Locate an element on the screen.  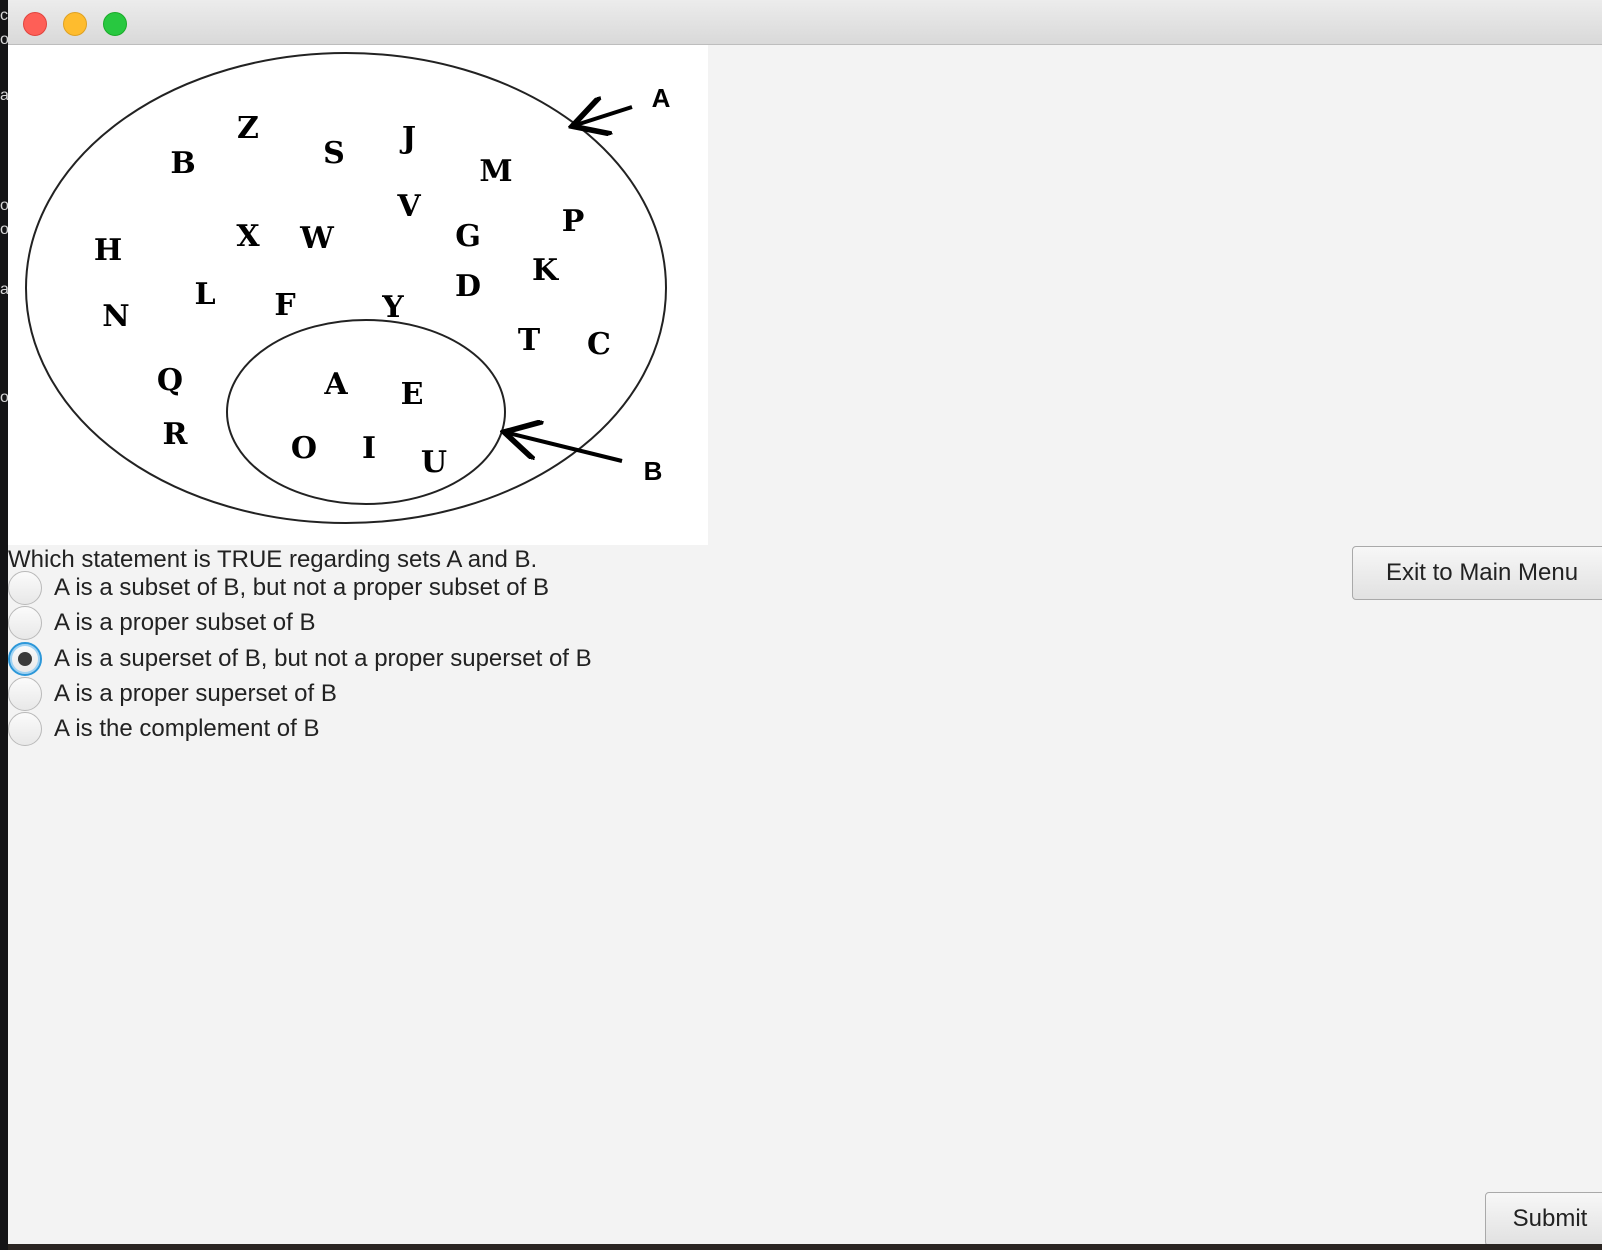
answer-option-label: A is a proper superset of B is located at coordinates (195, 693).